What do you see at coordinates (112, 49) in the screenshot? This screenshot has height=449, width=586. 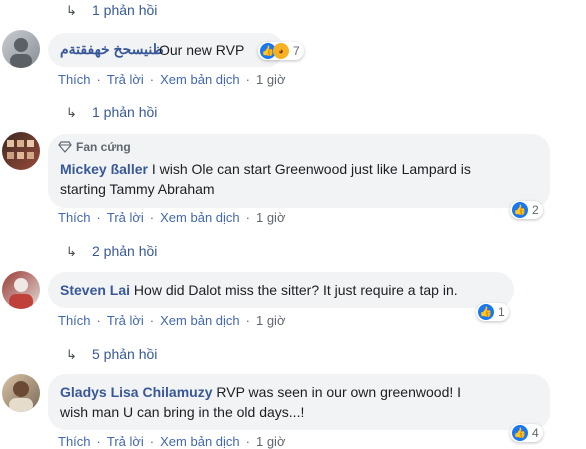 I see `comment-author: ظنيسحخ خهفقتةم` at bounding box center [112, 49].